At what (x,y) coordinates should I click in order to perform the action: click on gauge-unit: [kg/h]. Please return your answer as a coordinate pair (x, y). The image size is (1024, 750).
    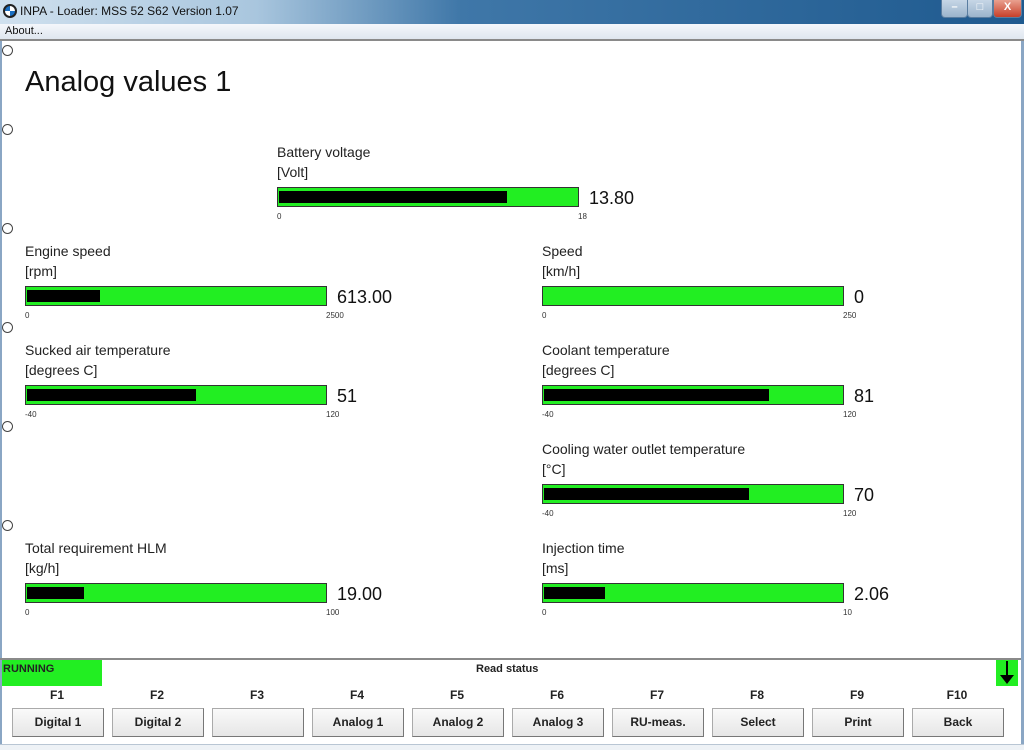
    Looking at the image, I should click on (42, 568).